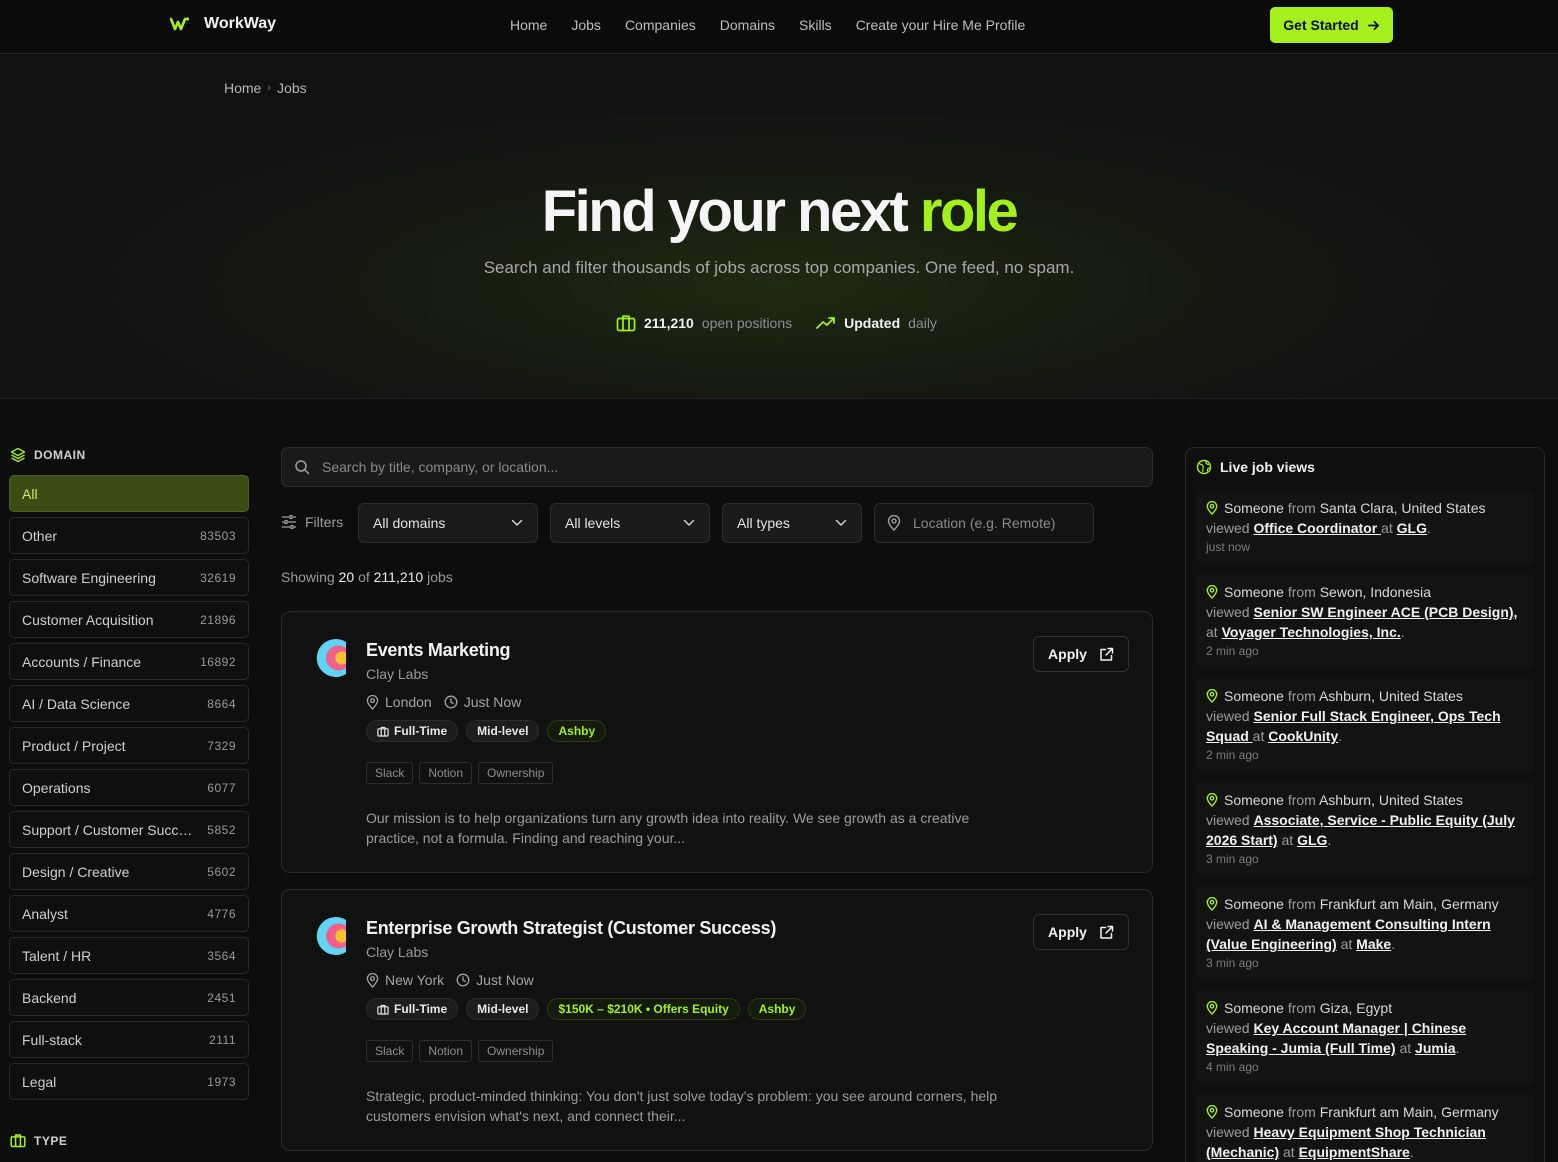  What do you see at coordinates (129, 1081) in the screenshot?
I see `domain-filter-item: Legal 1973` at bounding box center [129, 1081].